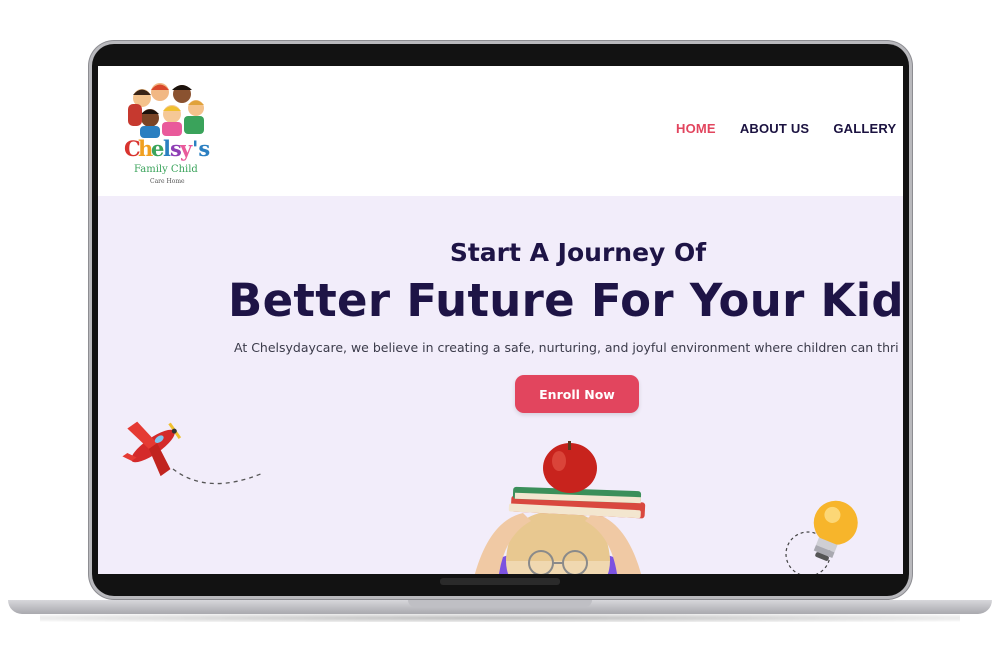 The image size is (1000, 667). Describe the element at coordinates (696, 128) in the screenshot. I see `nav-item-home: HOME` at that location.